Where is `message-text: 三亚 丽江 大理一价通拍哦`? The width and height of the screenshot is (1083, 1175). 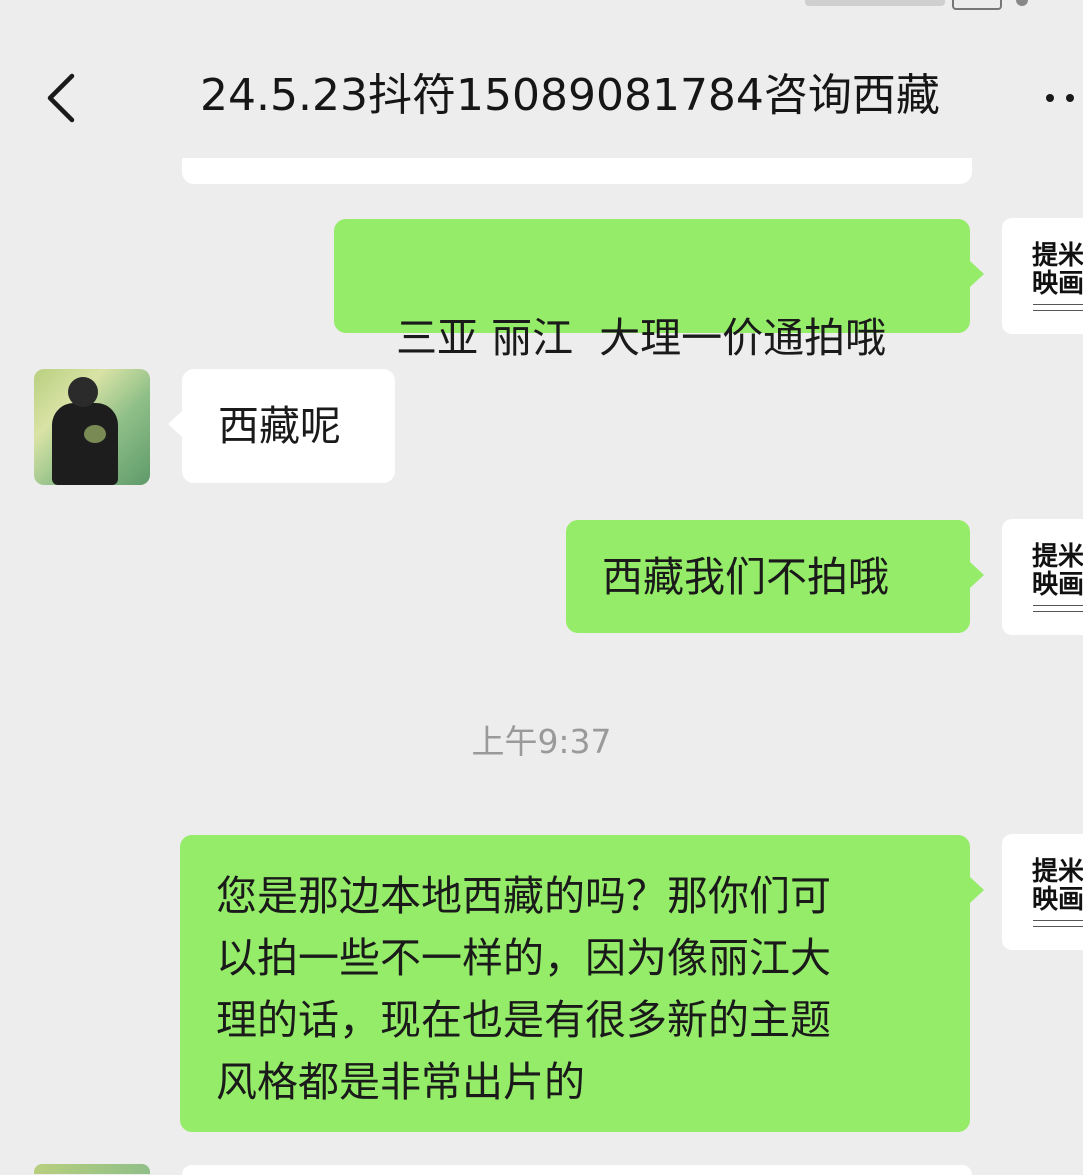 message-text: 三亚 丽江 大理一价通拍哦 is located at coordinates (641, 338).